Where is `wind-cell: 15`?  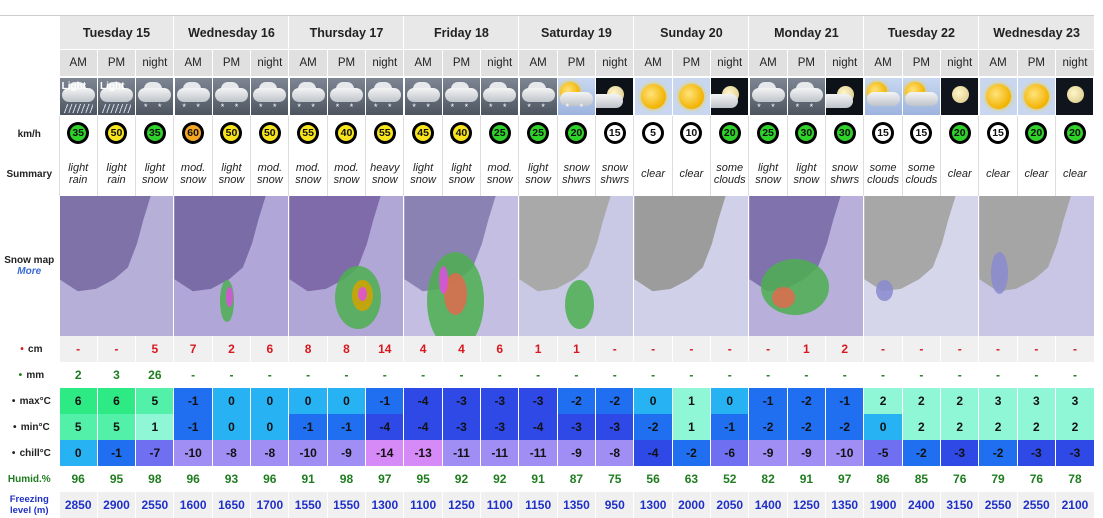 wind-cell: 15 is located at coordinates (998, 134).